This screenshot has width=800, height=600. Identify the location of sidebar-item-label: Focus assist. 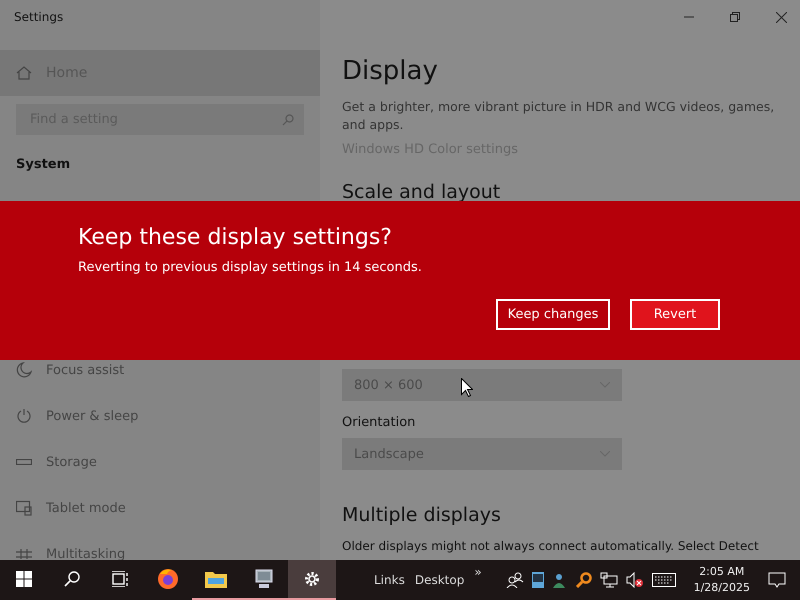
(85, 370).